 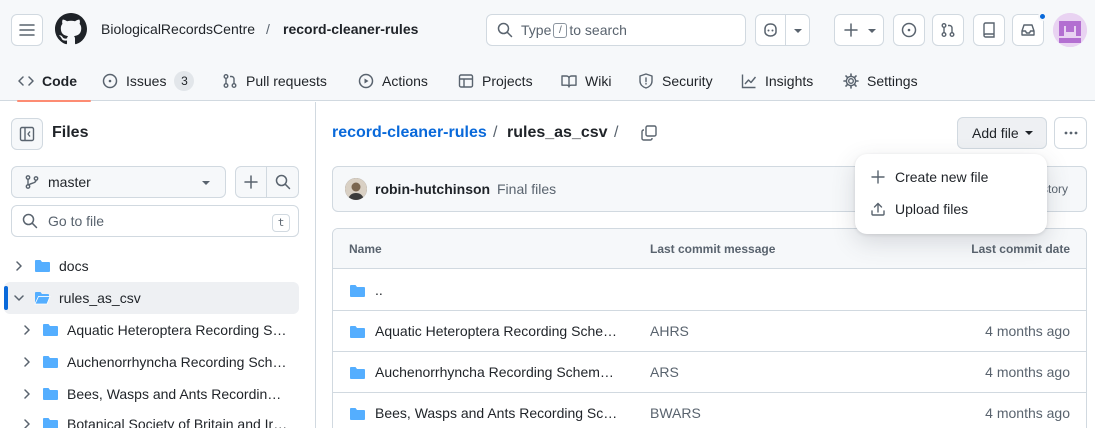 What do you see at coordinates (1028, 30) in the screenshot?
I see `inbox-icon` at bounding box center [1028, 30].